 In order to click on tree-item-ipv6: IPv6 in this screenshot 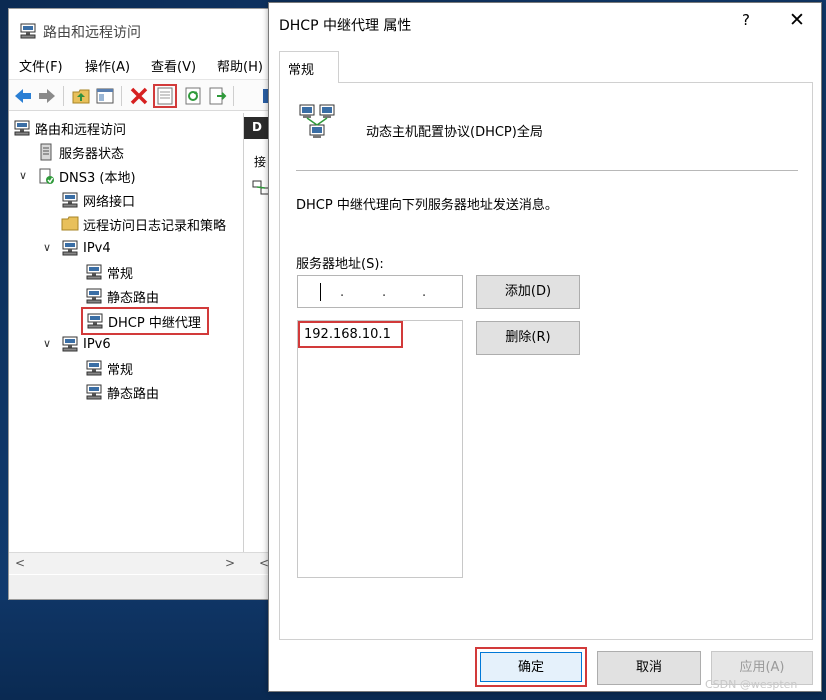, I will do `click(86, 344)`.